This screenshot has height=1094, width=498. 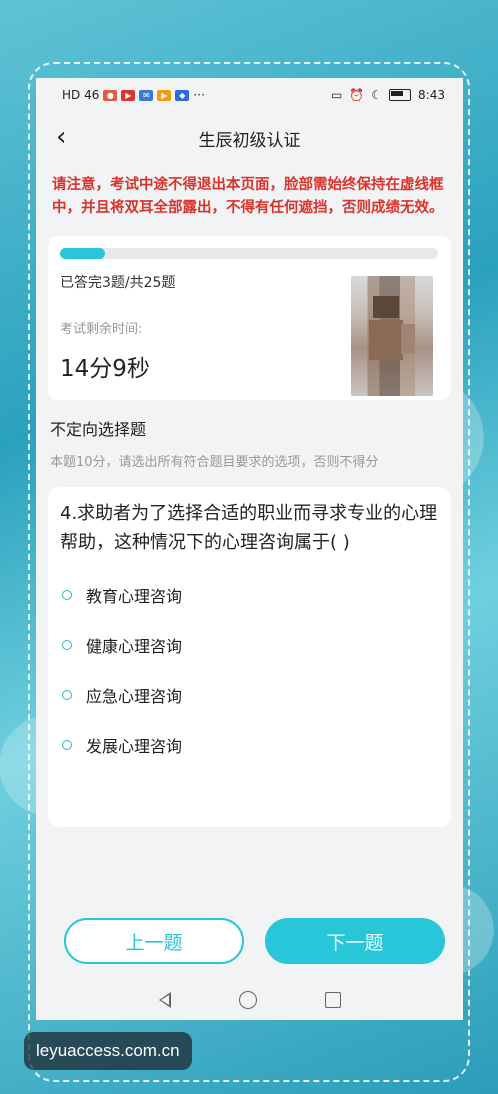 What do you see at coordinates (61, 137) in the screenshot?
I see `back-icon: ‹` at bounding box center [61, 137].